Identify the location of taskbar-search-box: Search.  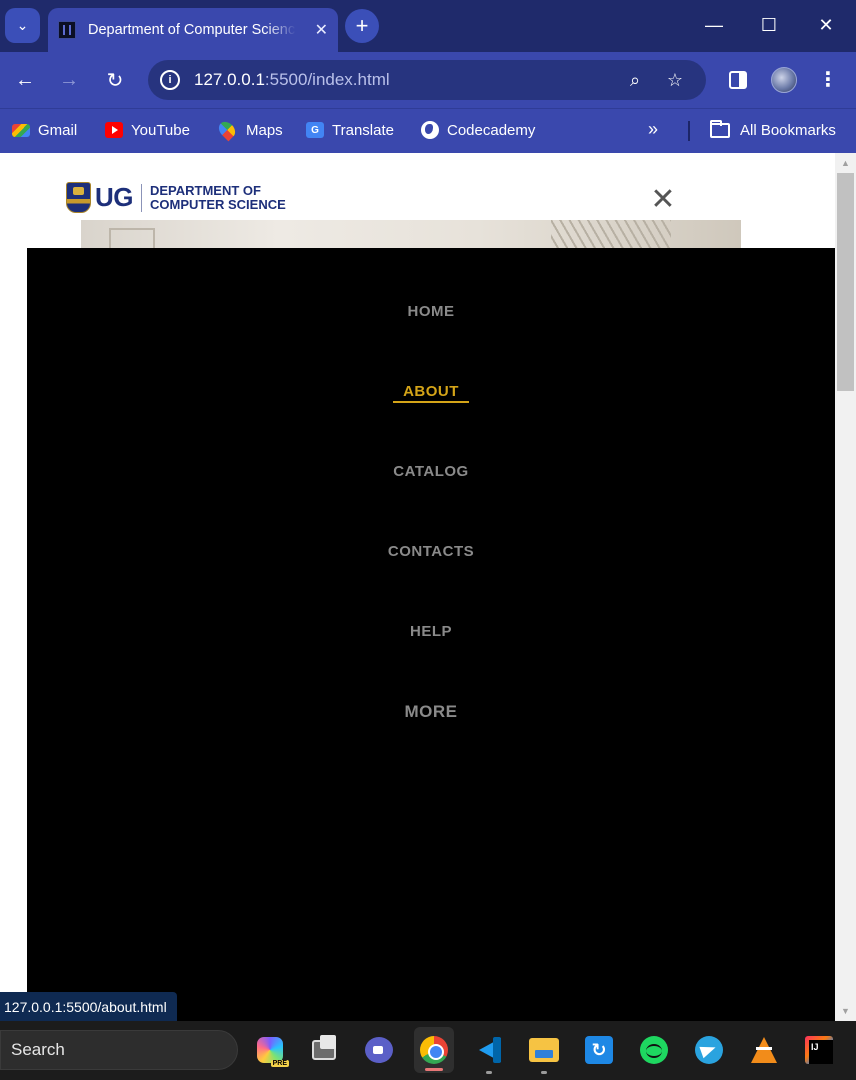
(119, 1050).